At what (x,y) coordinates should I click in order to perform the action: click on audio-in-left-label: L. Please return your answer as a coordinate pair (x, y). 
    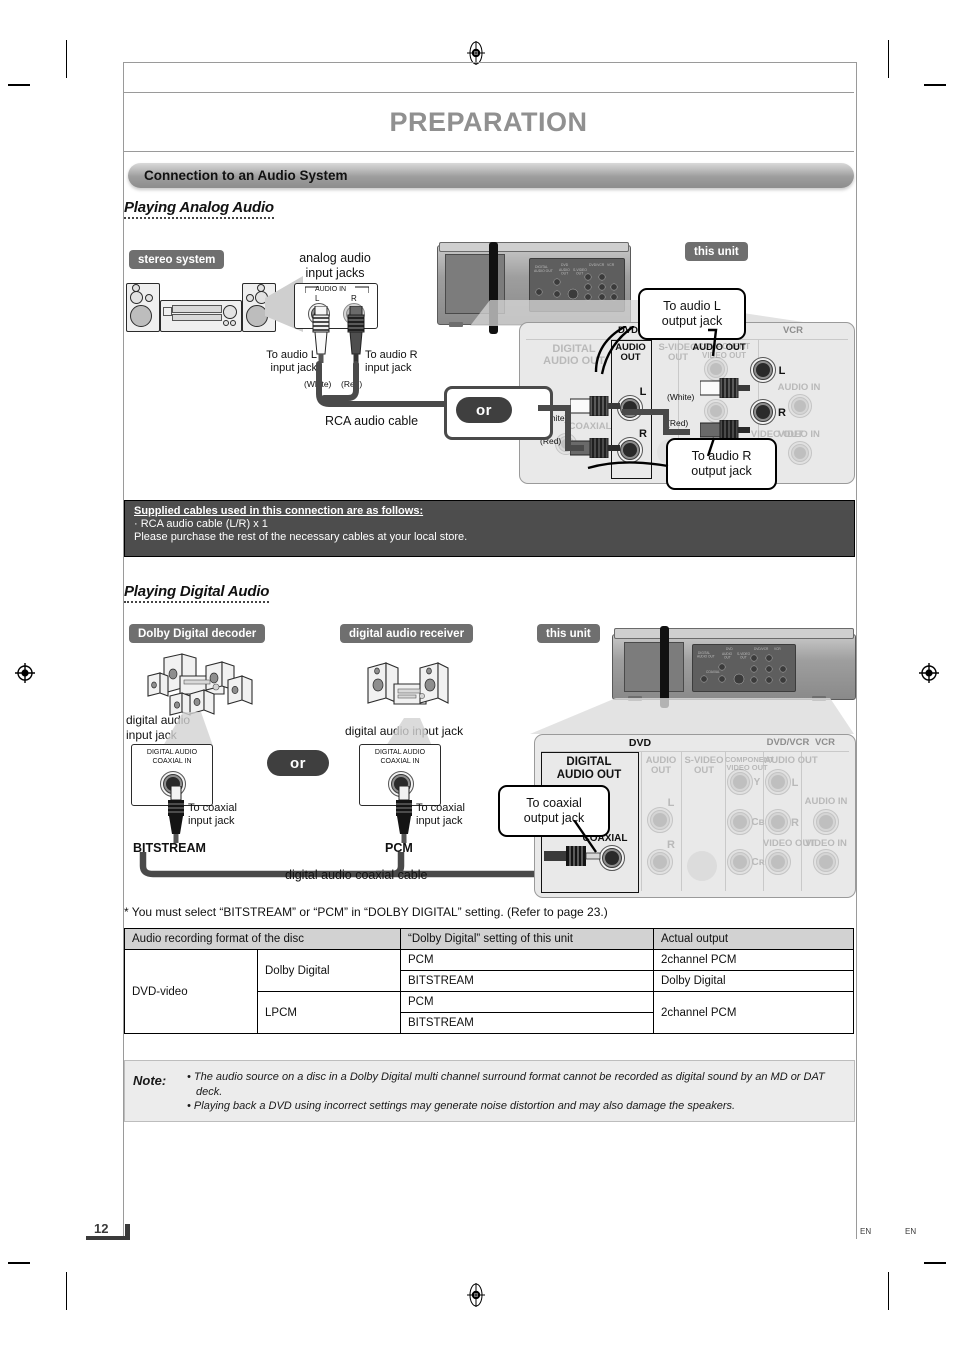
    Looking at the image, I should click on (317, 298).